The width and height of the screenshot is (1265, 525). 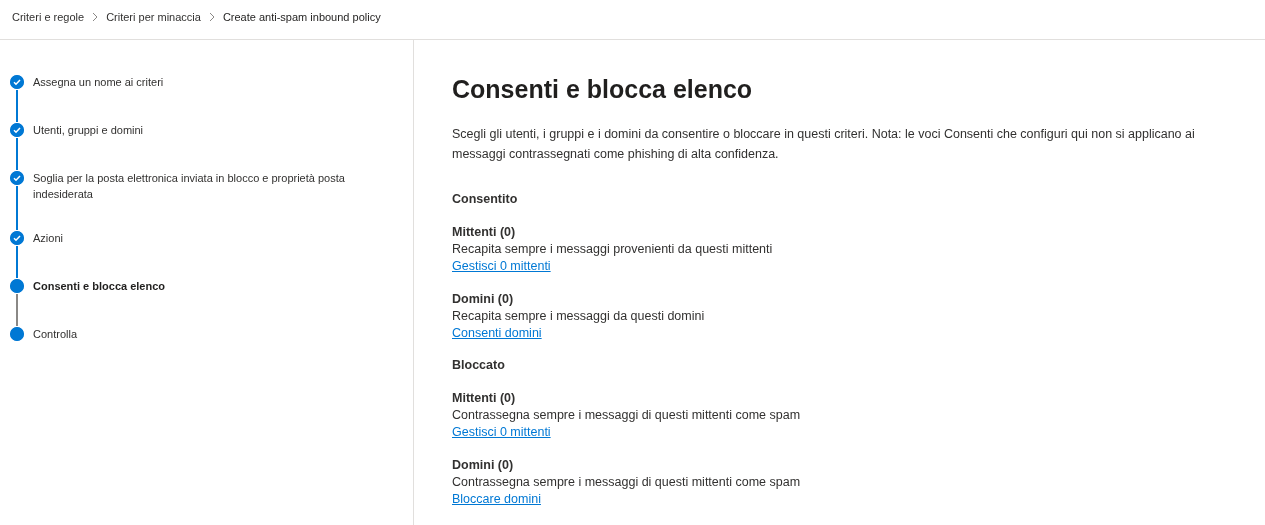 What do you see at coordinates (198, 302) in the screenshot?
I see `step-label: Consenti e blocca elenco` at bounding box center [198, 302].